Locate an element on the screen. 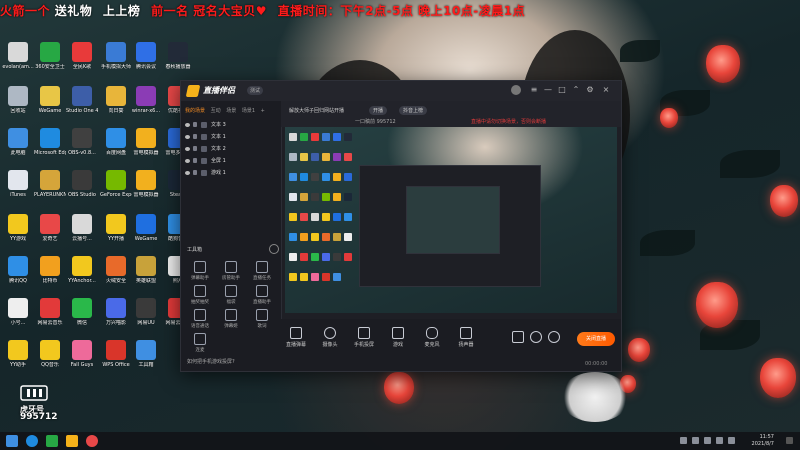 The image size is (800, 450). tab-my-scene: 我的场景 is located at coordinates (195, 111).